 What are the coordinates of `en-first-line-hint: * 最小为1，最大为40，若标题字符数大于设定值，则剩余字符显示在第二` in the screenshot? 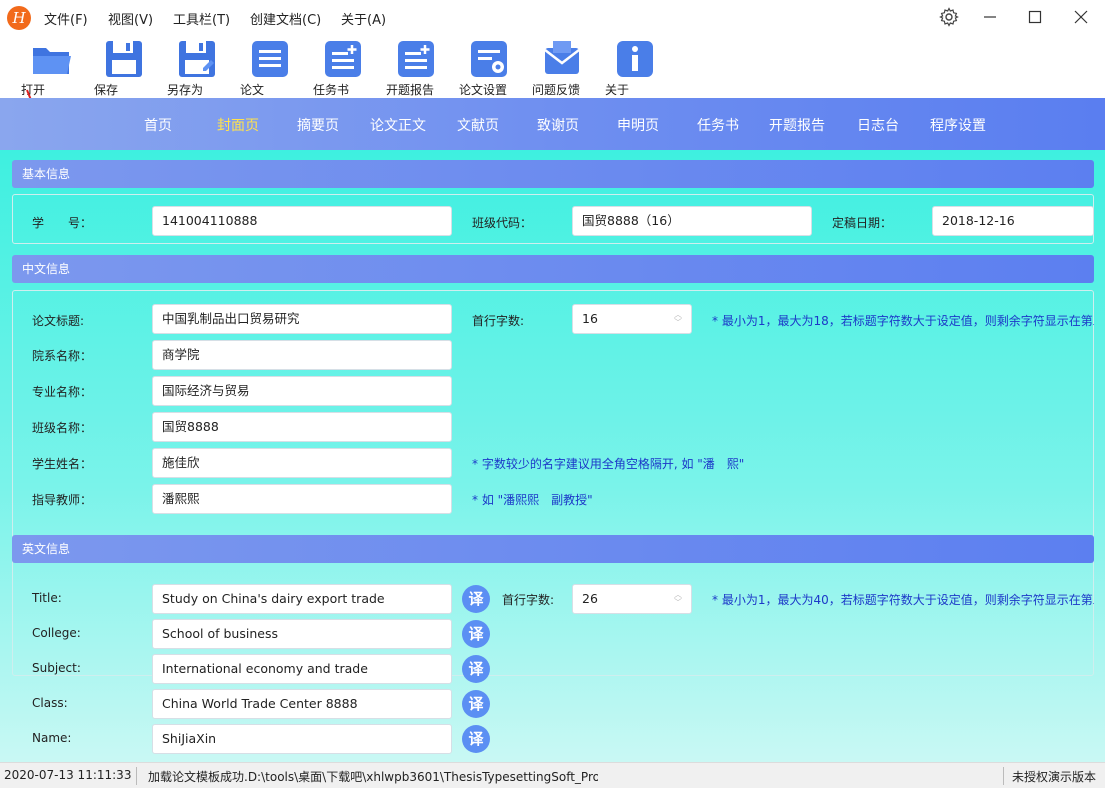 It's located at (903, 600).